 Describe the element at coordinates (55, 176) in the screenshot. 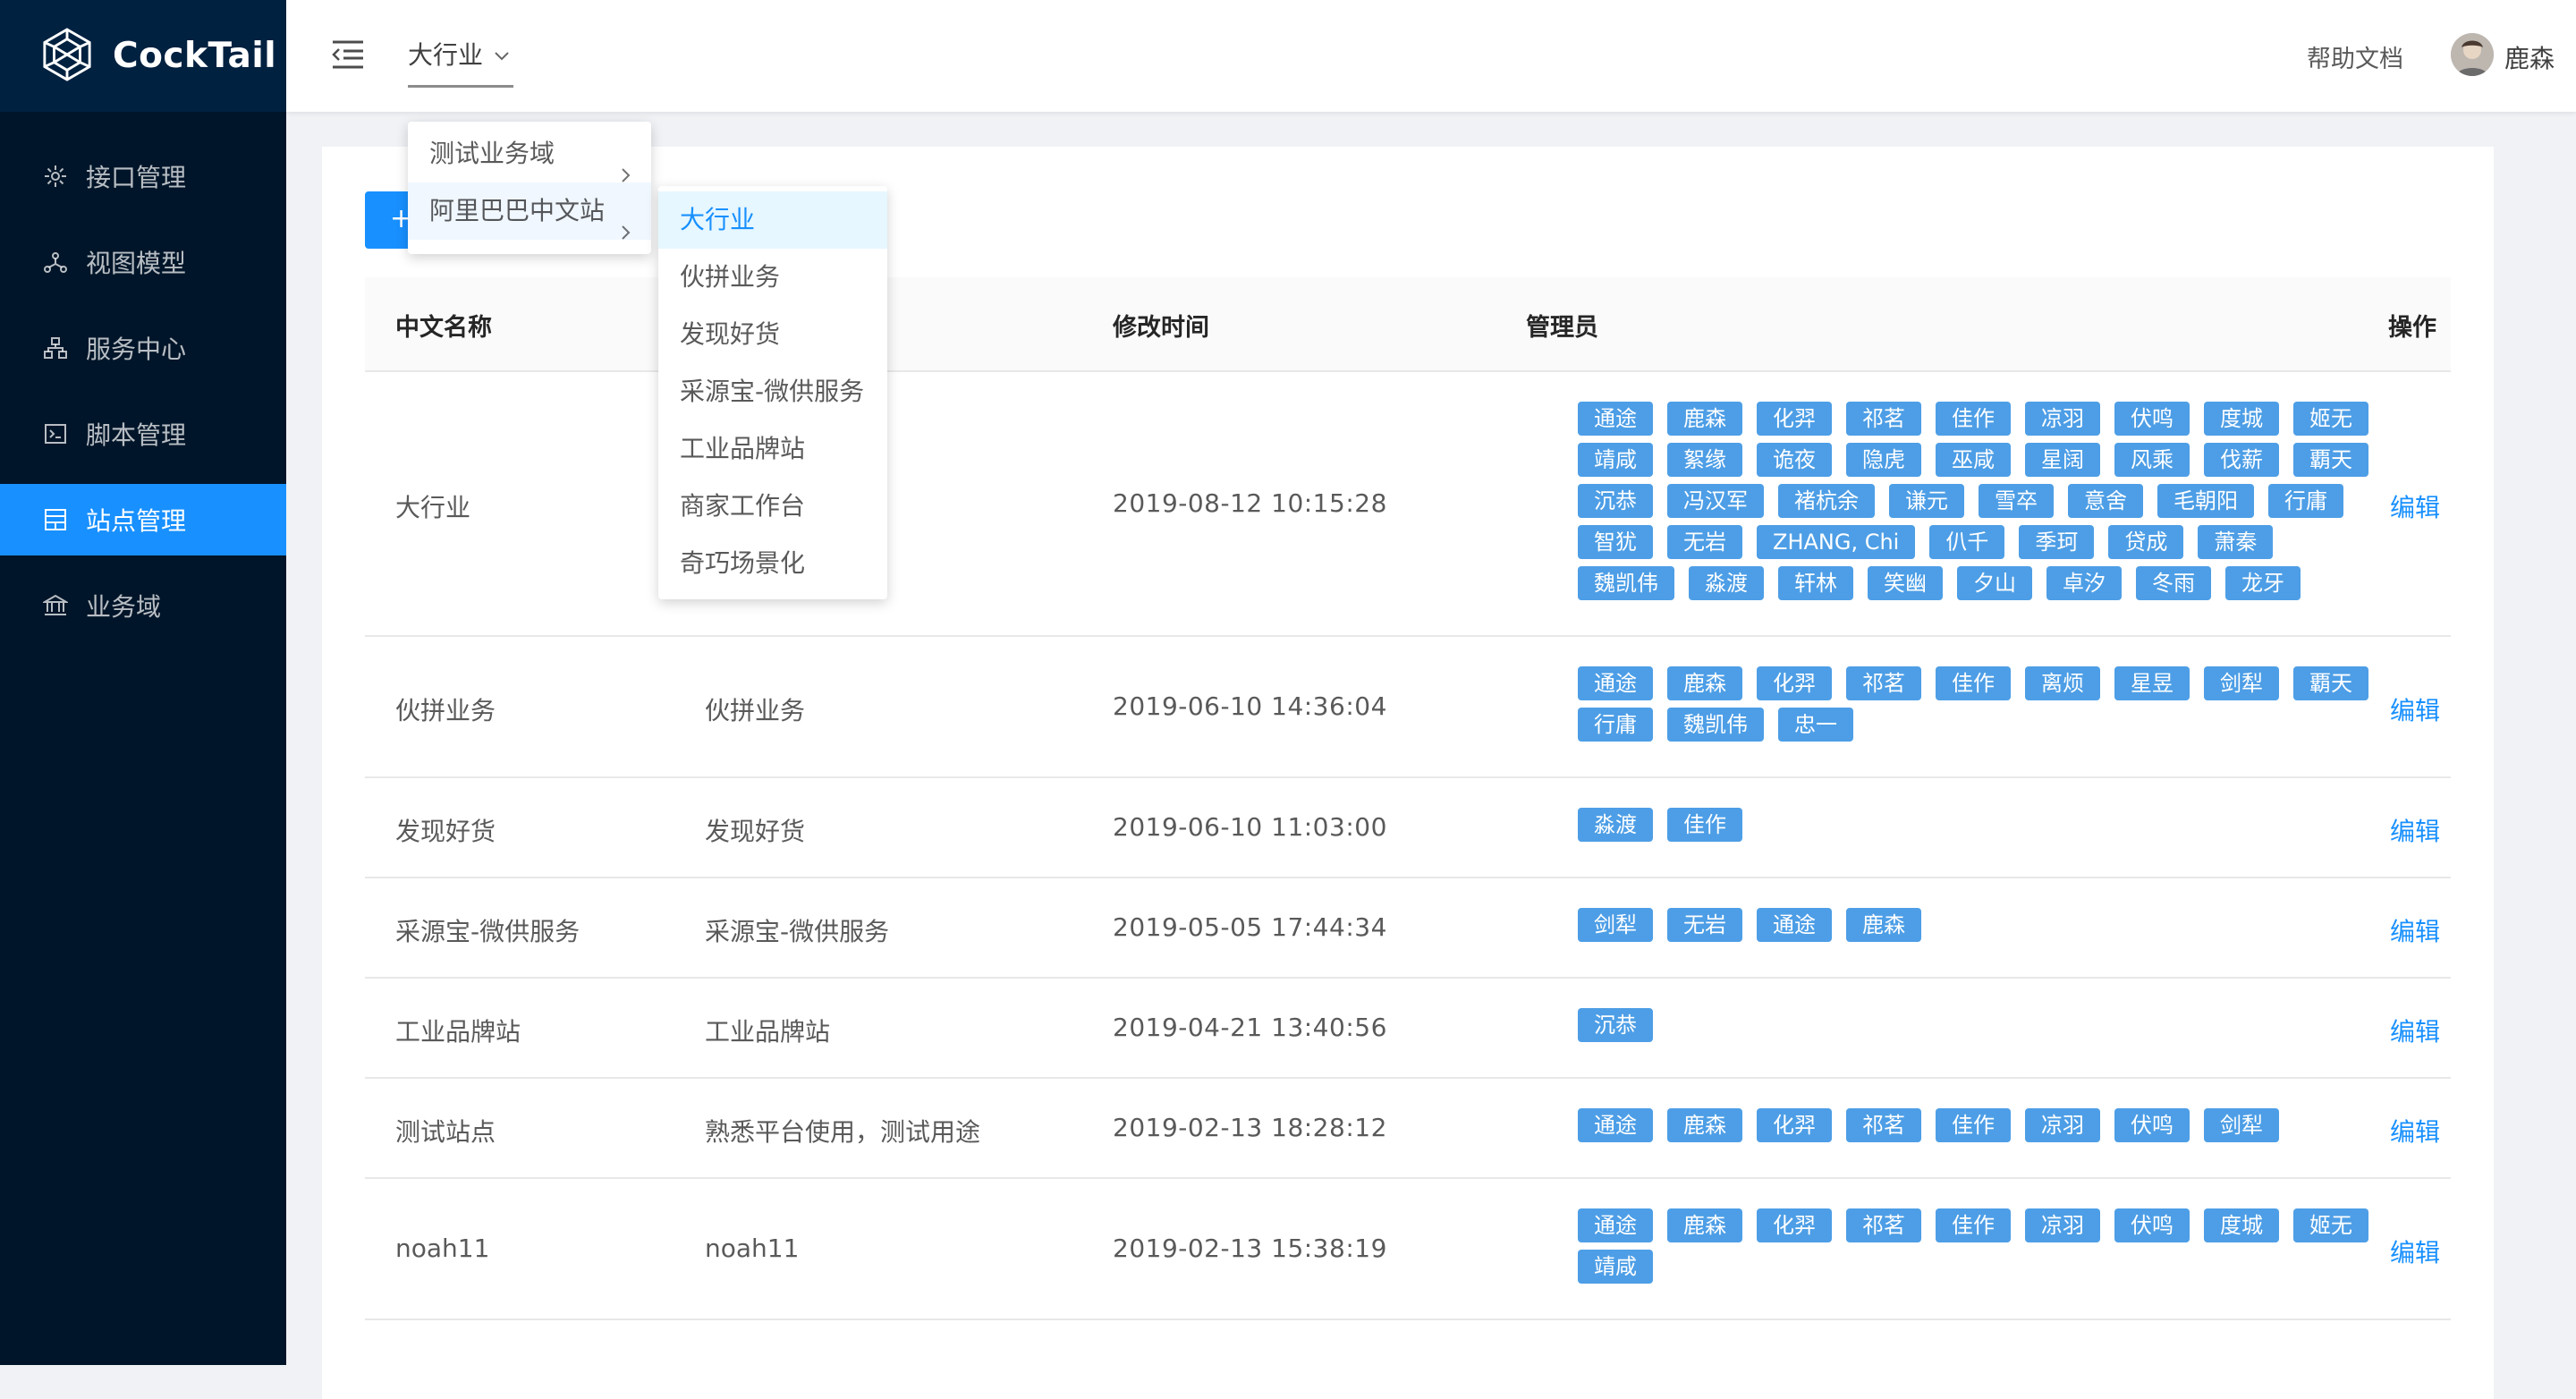

I see `gear-icon` at that location.